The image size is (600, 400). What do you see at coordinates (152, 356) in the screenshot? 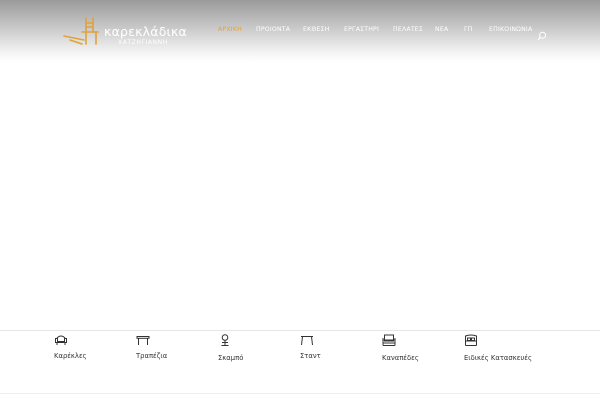
I see `category-label: Τραπέζια` at bounding box center [152, 356].